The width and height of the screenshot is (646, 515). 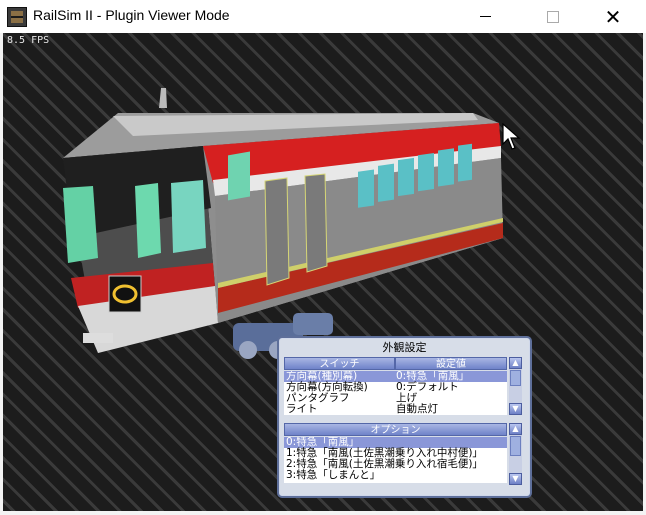 I want to click on title-bar: RailSim II - Plugin Viewer Mode ✕, so click(x=323, y=16).